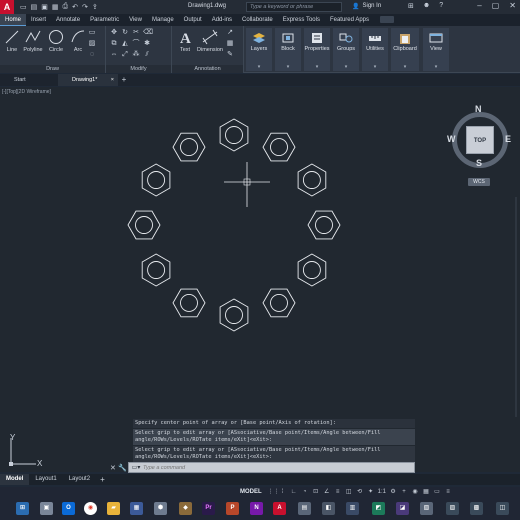 The image size is (520, 520). I want to click on move-icon: ✥, so click(114, 33).